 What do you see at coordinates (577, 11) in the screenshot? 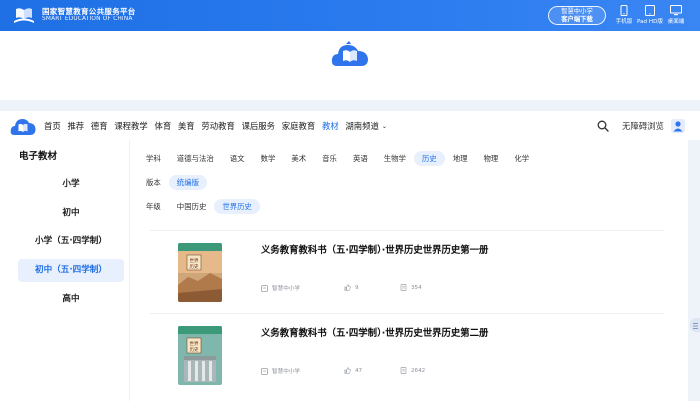
I see `download-label-1: 智慧中小学` at bounding box center [577, 11].